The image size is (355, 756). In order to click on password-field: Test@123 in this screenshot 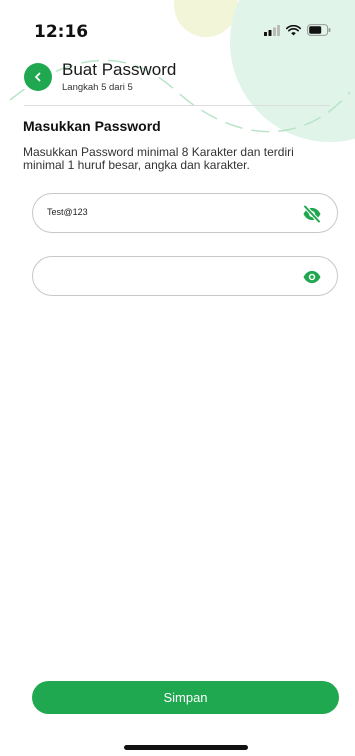, I will do `click(185, 213)`.